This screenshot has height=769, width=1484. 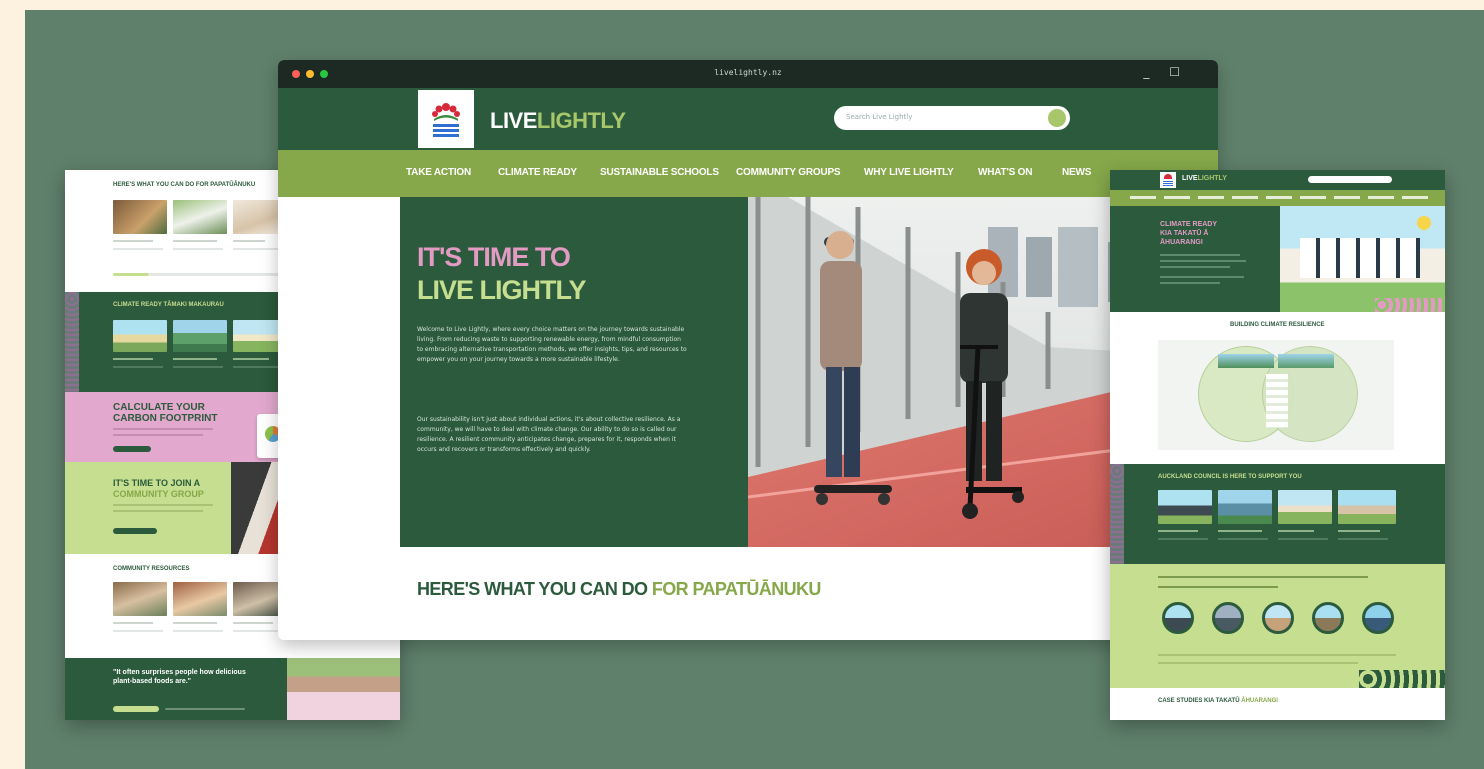 What do you see at coordinates (1168, 180) in the screenshot?
I see `right-logo` at bounding box center [1168, 180].